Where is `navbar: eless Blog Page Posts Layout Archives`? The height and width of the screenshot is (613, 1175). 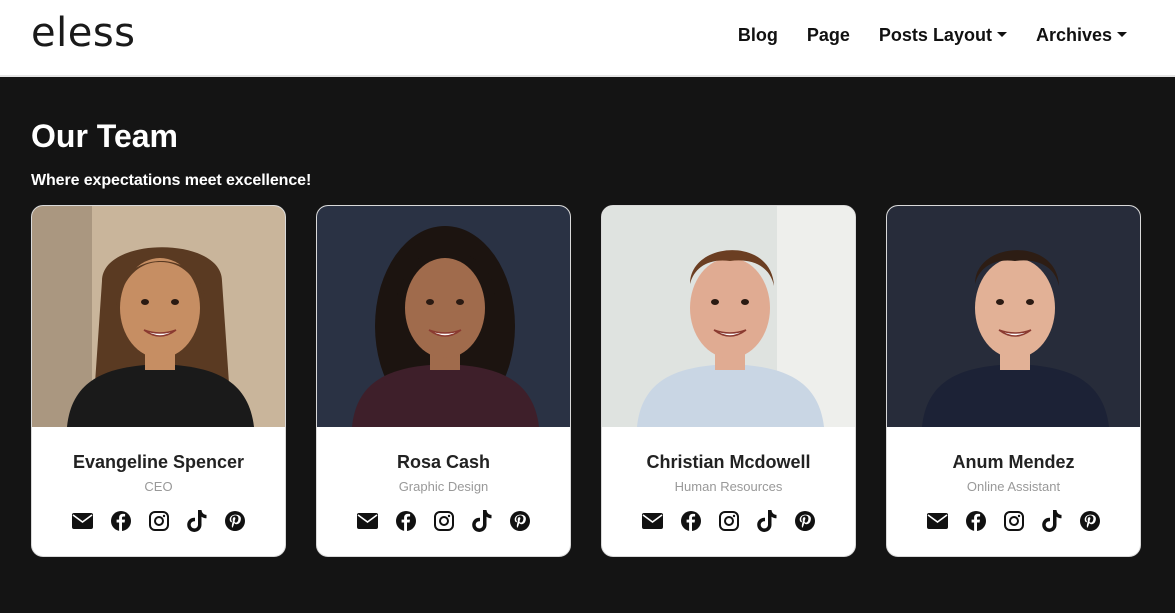
navbar: eless Blog Page Posts Layout Archives is located at coordinates (587, 38).